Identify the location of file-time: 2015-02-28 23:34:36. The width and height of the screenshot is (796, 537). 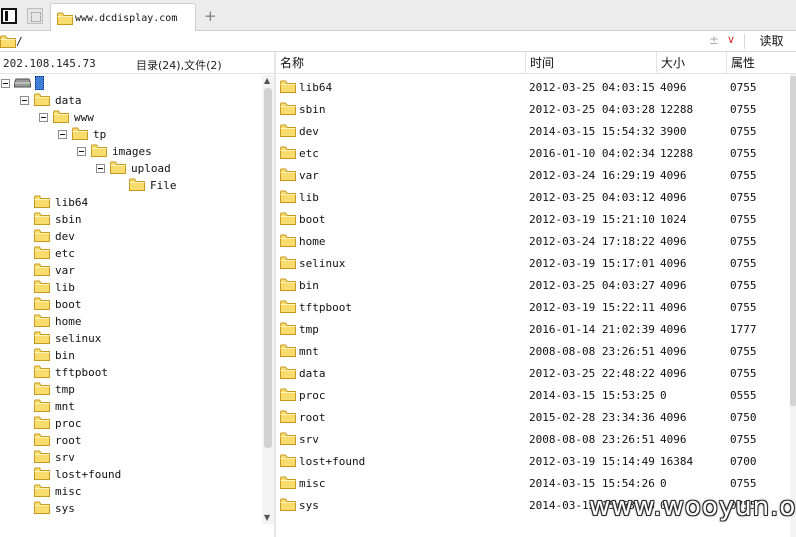
(592, 417).